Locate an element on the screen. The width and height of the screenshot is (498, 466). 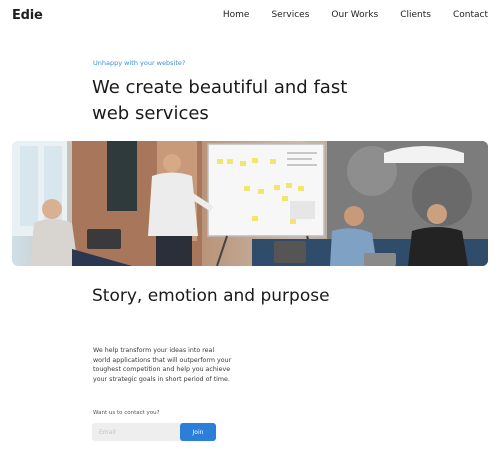
contact-form: Join is located at coordinates (154, 432).